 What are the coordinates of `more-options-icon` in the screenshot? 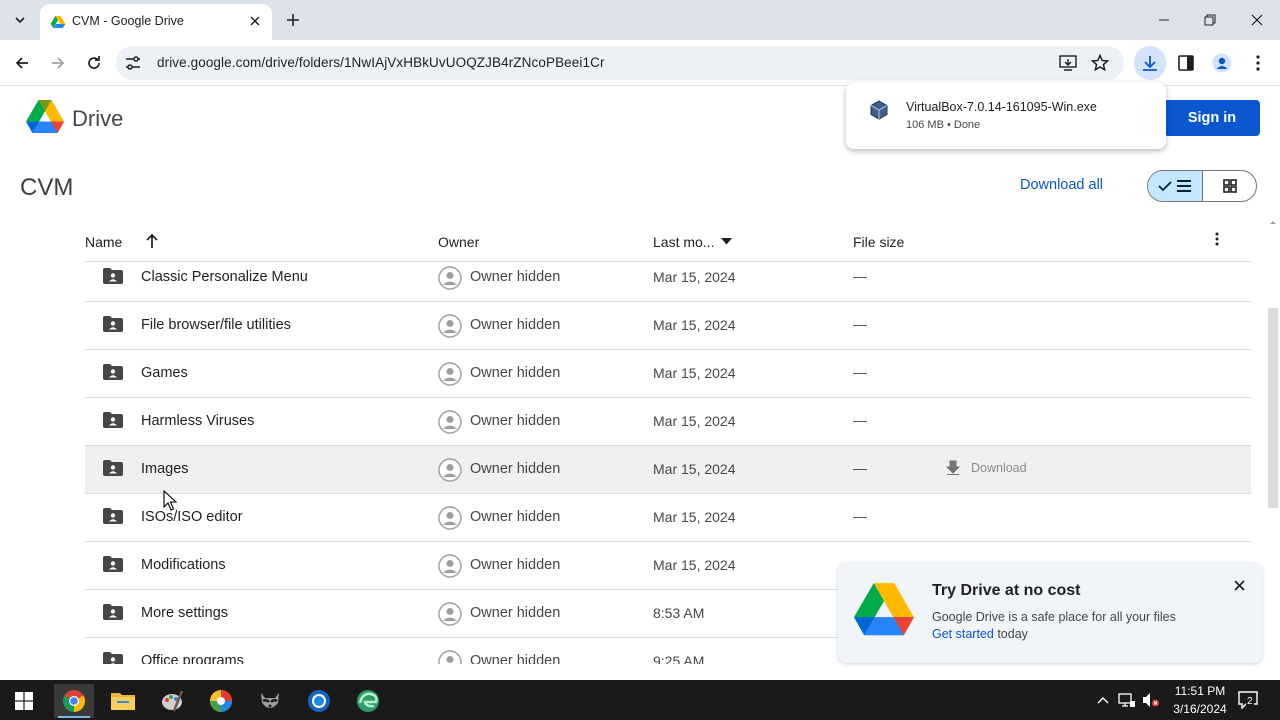 It's located at (1217, 239).